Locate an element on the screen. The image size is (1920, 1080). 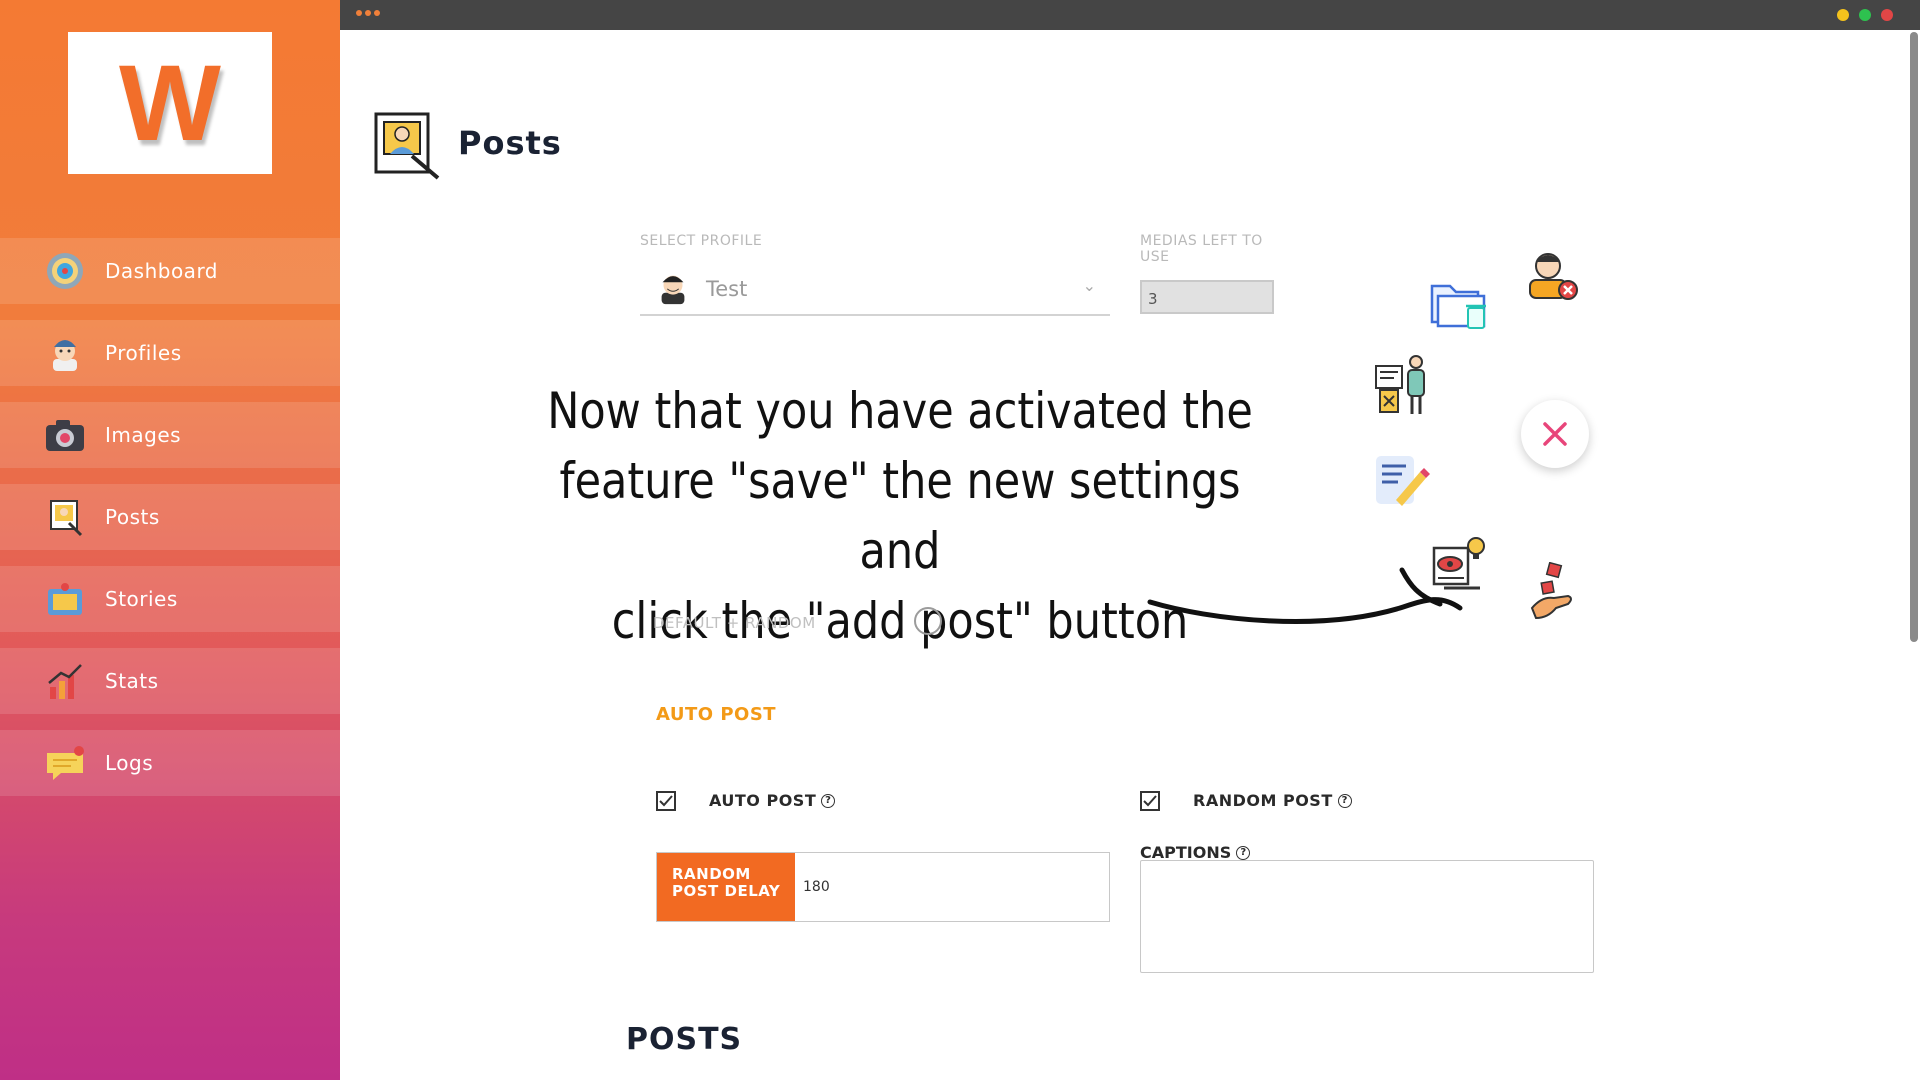
sidebar-item-label: Logs is located at coordinates (129, 763).